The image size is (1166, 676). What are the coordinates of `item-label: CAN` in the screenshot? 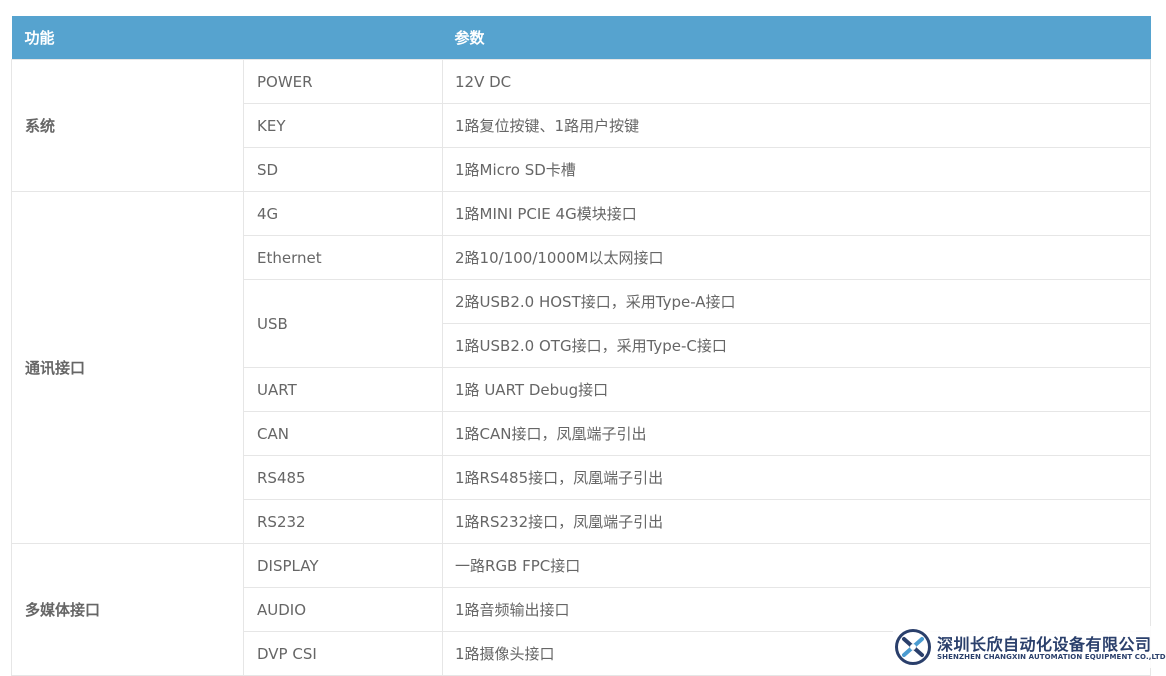 It's located at (343, 433).